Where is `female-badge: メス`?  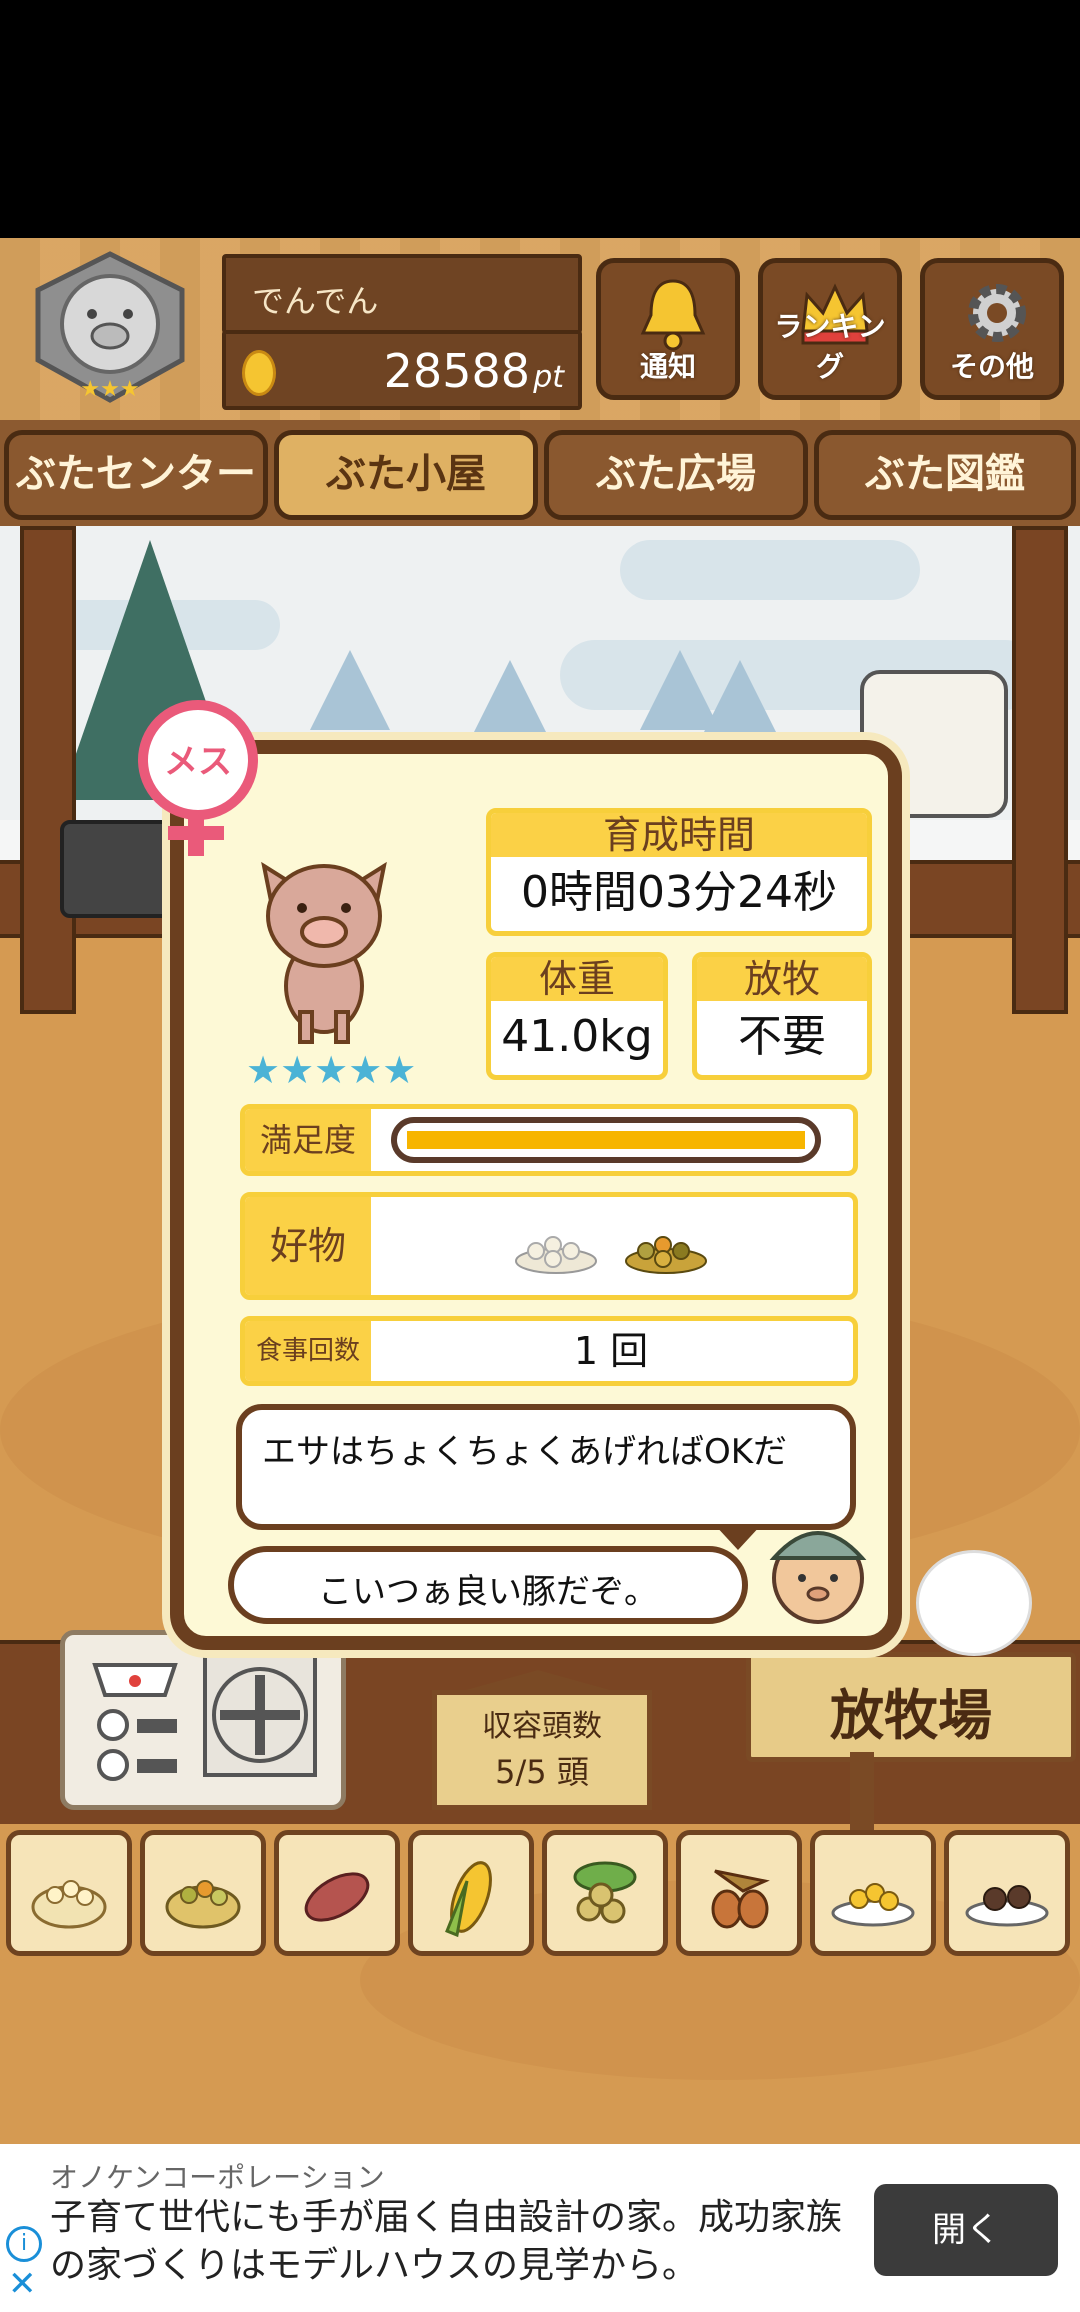
female-badge: メス is located at coordinates (198, 760).